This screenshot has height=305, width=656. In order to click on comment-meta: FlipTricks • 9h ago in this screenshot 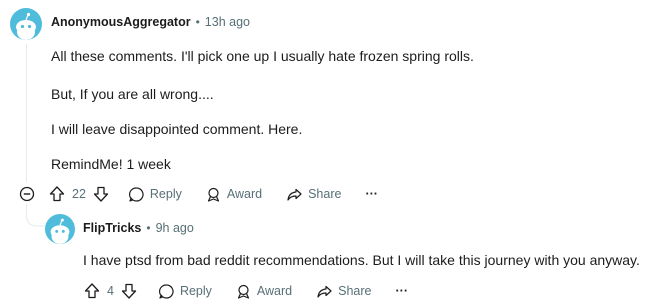, I will do `click(138, 228)`.